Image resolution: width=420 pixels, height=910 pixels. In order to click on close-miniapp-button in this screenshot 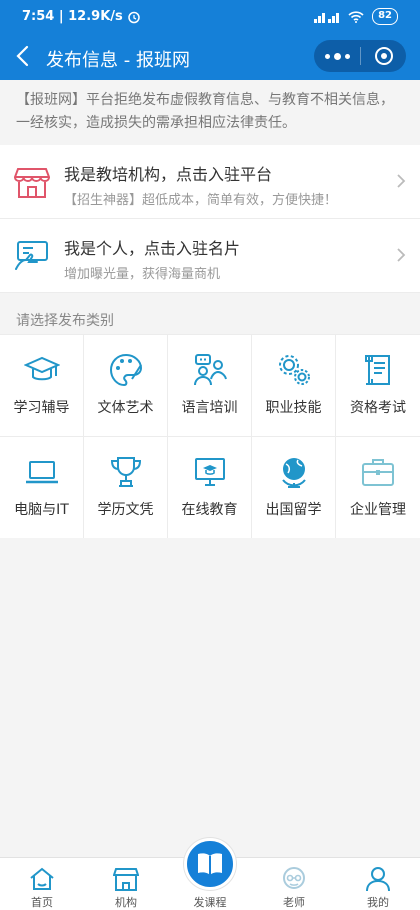, I will do `click(383, 56)`.